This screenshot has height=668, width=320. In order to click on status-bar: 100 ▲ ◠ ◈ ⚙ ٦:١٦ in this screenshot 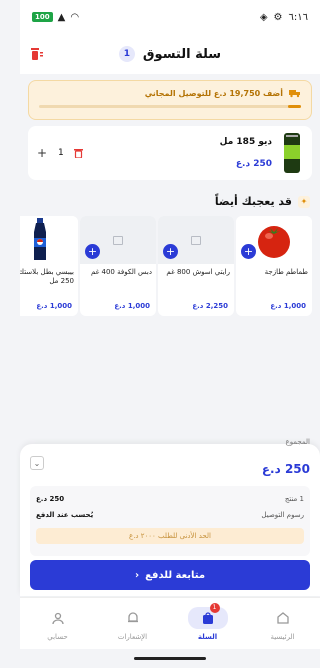, I will do `click(170, 17)`.